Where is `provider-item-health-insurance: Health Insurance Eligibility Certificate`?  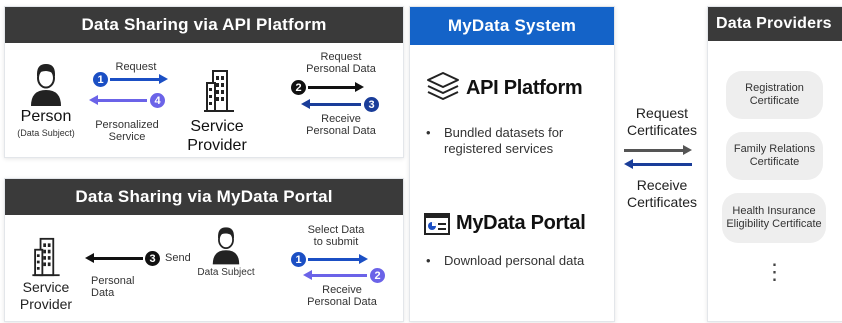
provider-item-health-insurance: Health Insurance Eligibility Certificate is located at coordinates (774, 218).